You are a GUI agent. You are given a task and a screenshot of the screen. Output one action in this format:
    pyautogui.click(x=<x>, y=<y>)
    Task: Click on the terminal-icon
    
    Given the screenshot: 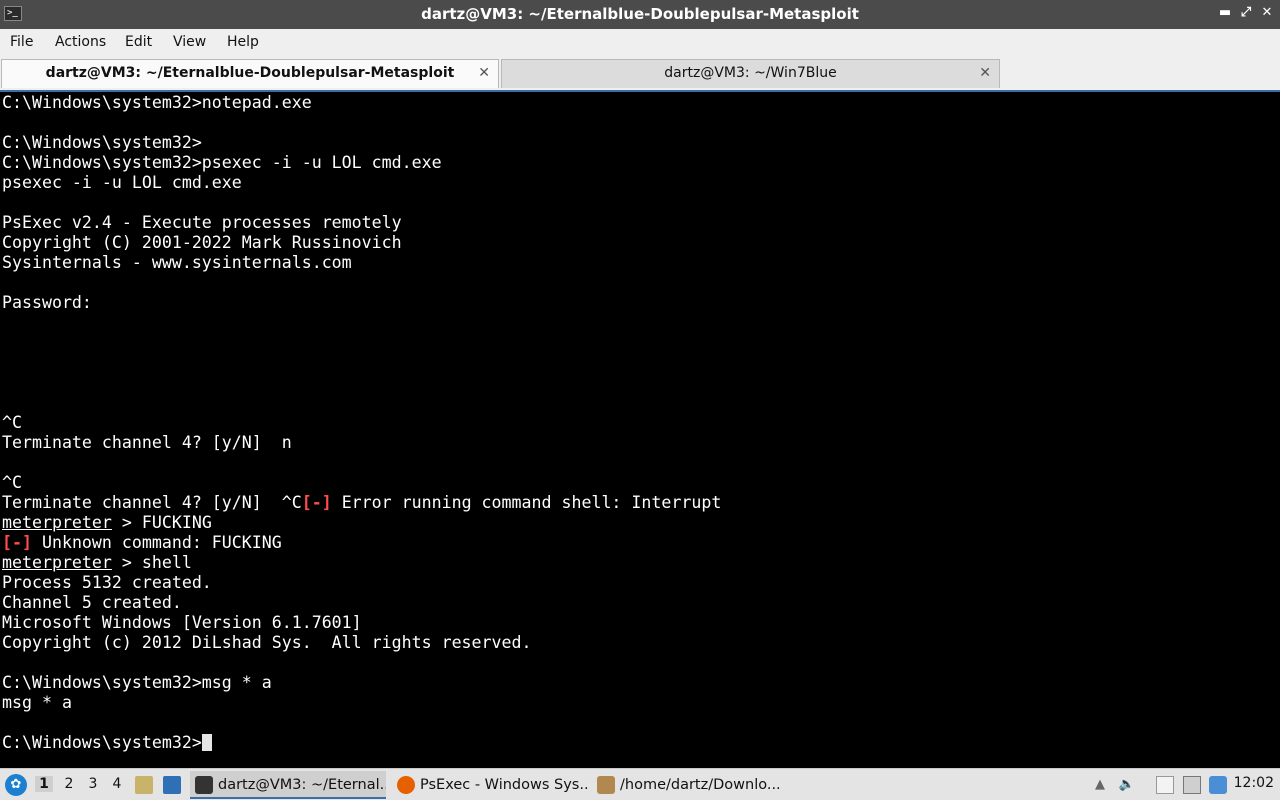 What is the action you would take?
    pyautogui.click(x=204, y=785)
    